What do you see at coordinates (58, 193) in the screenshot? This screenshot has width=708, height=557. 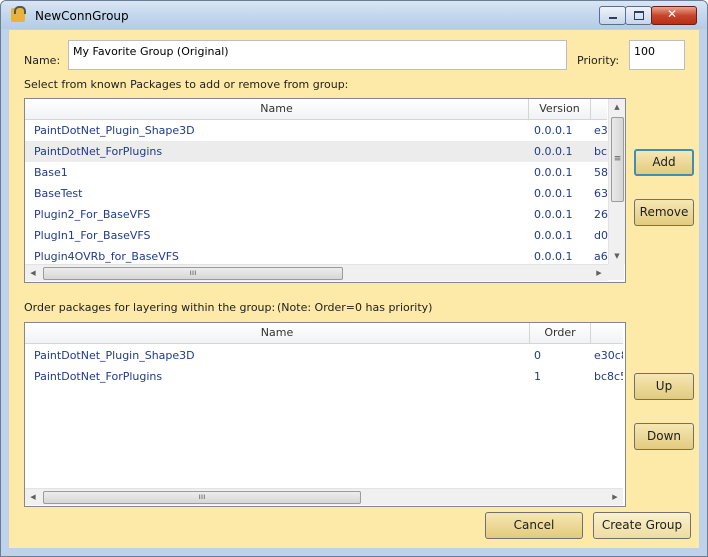 I see `row-name: BaseTest` at bounding box center [58, 193].